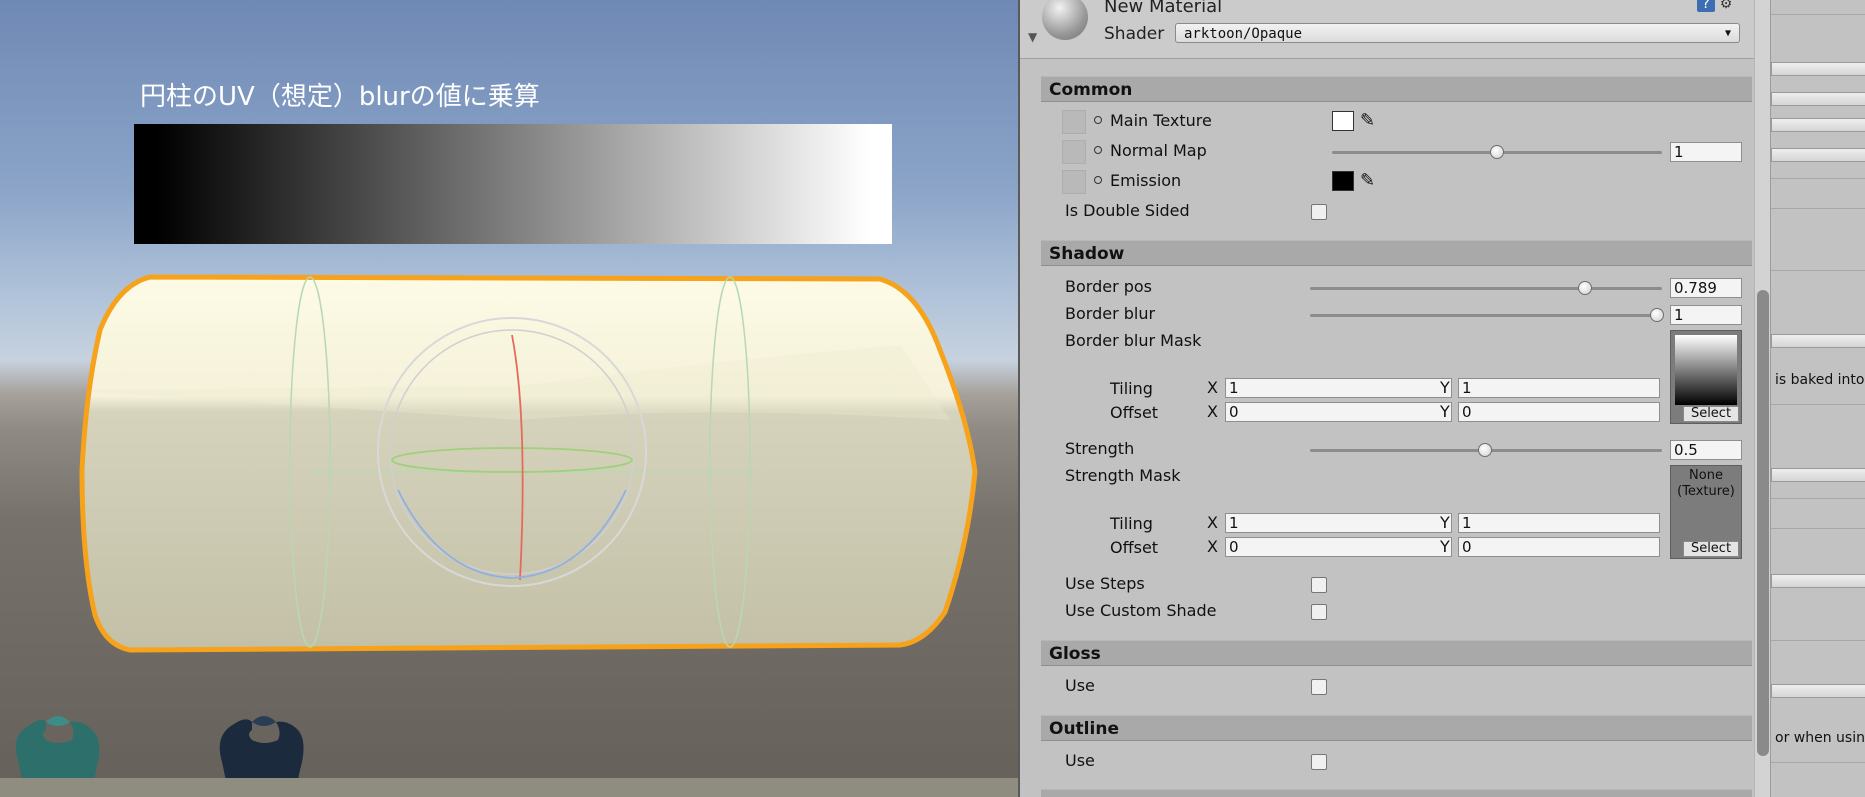 The height and width of the screenshot is (797, 1865). What do you see at coordinates (1065, 20) in the screenshot?
I see `material-preview-sphere-icon` at bounding box center [1065, 20].